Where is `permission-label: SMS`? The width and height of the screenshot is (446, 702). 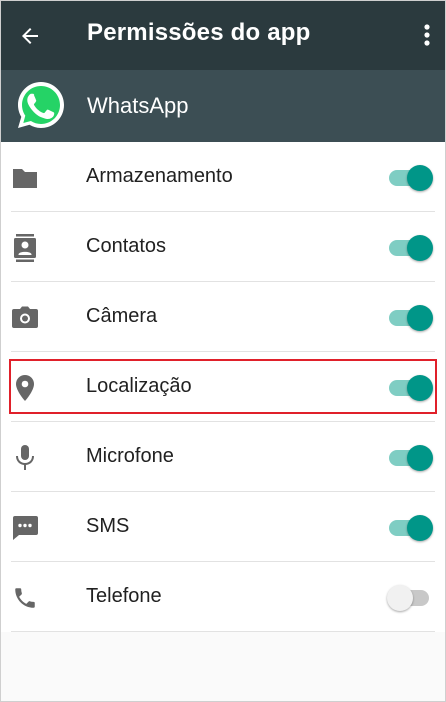
permission-label: SMS is located at coordinates (108, 526).